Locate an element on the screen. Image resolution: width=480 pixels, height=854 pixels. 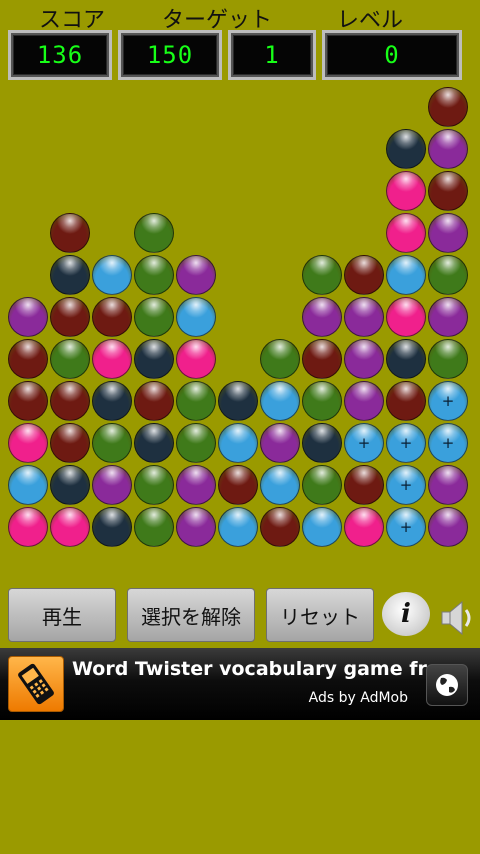
ad-title: Word Twister vocabulary game free is located at coordinates (262, 669).